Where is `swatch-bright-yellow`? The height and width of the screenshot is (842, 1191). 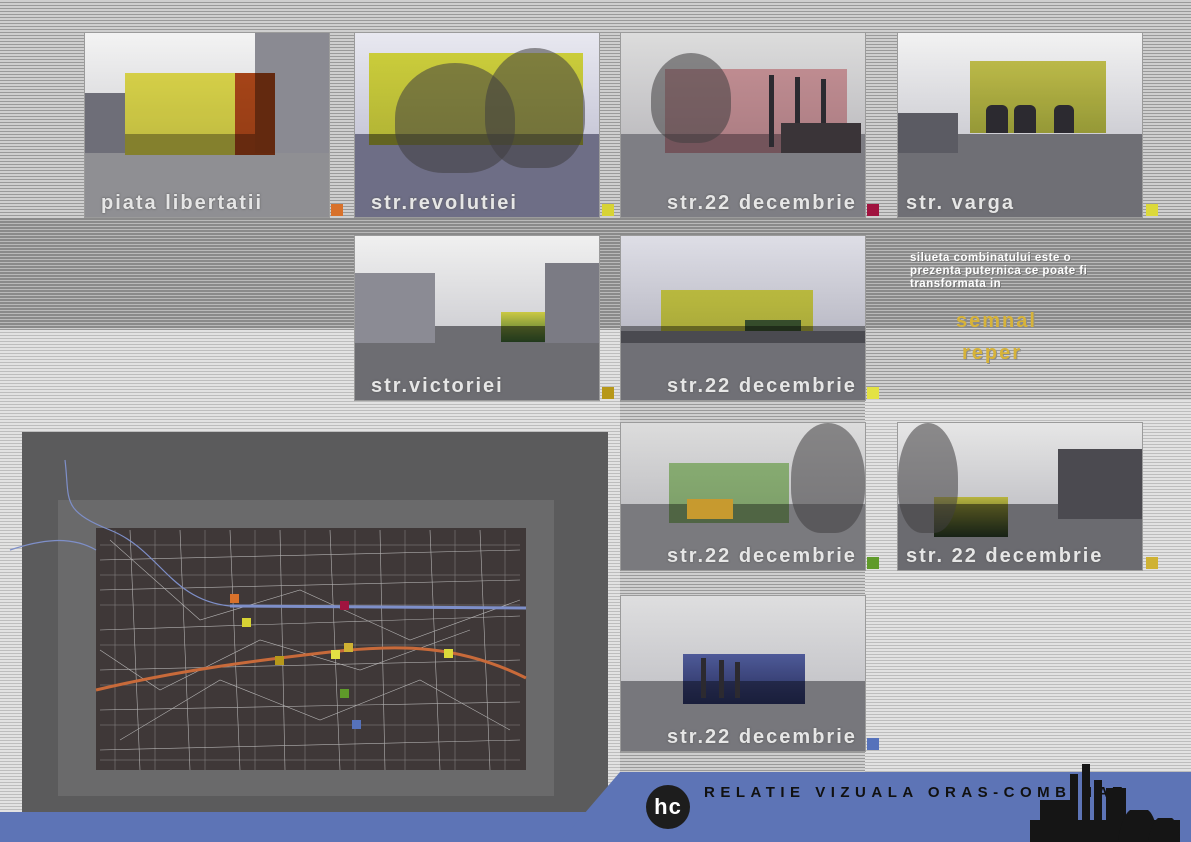 swatch-bright-yellow is located at coordinates (873, 393).